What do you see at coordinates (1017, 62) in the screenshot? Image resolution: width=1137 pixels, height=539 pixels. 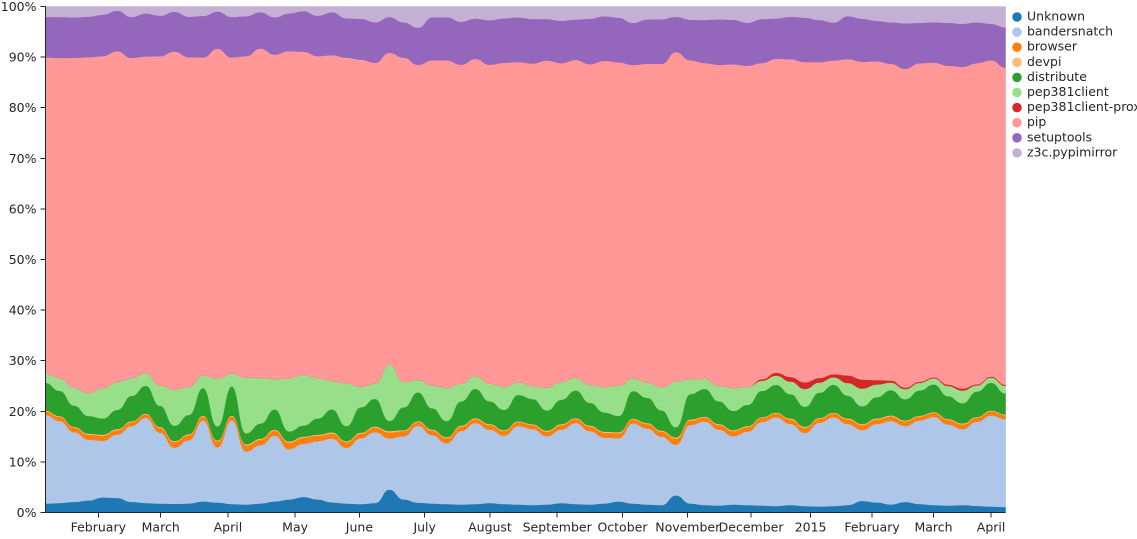 I see `legend-marker-devpi` at bounding box center [1017, 62].